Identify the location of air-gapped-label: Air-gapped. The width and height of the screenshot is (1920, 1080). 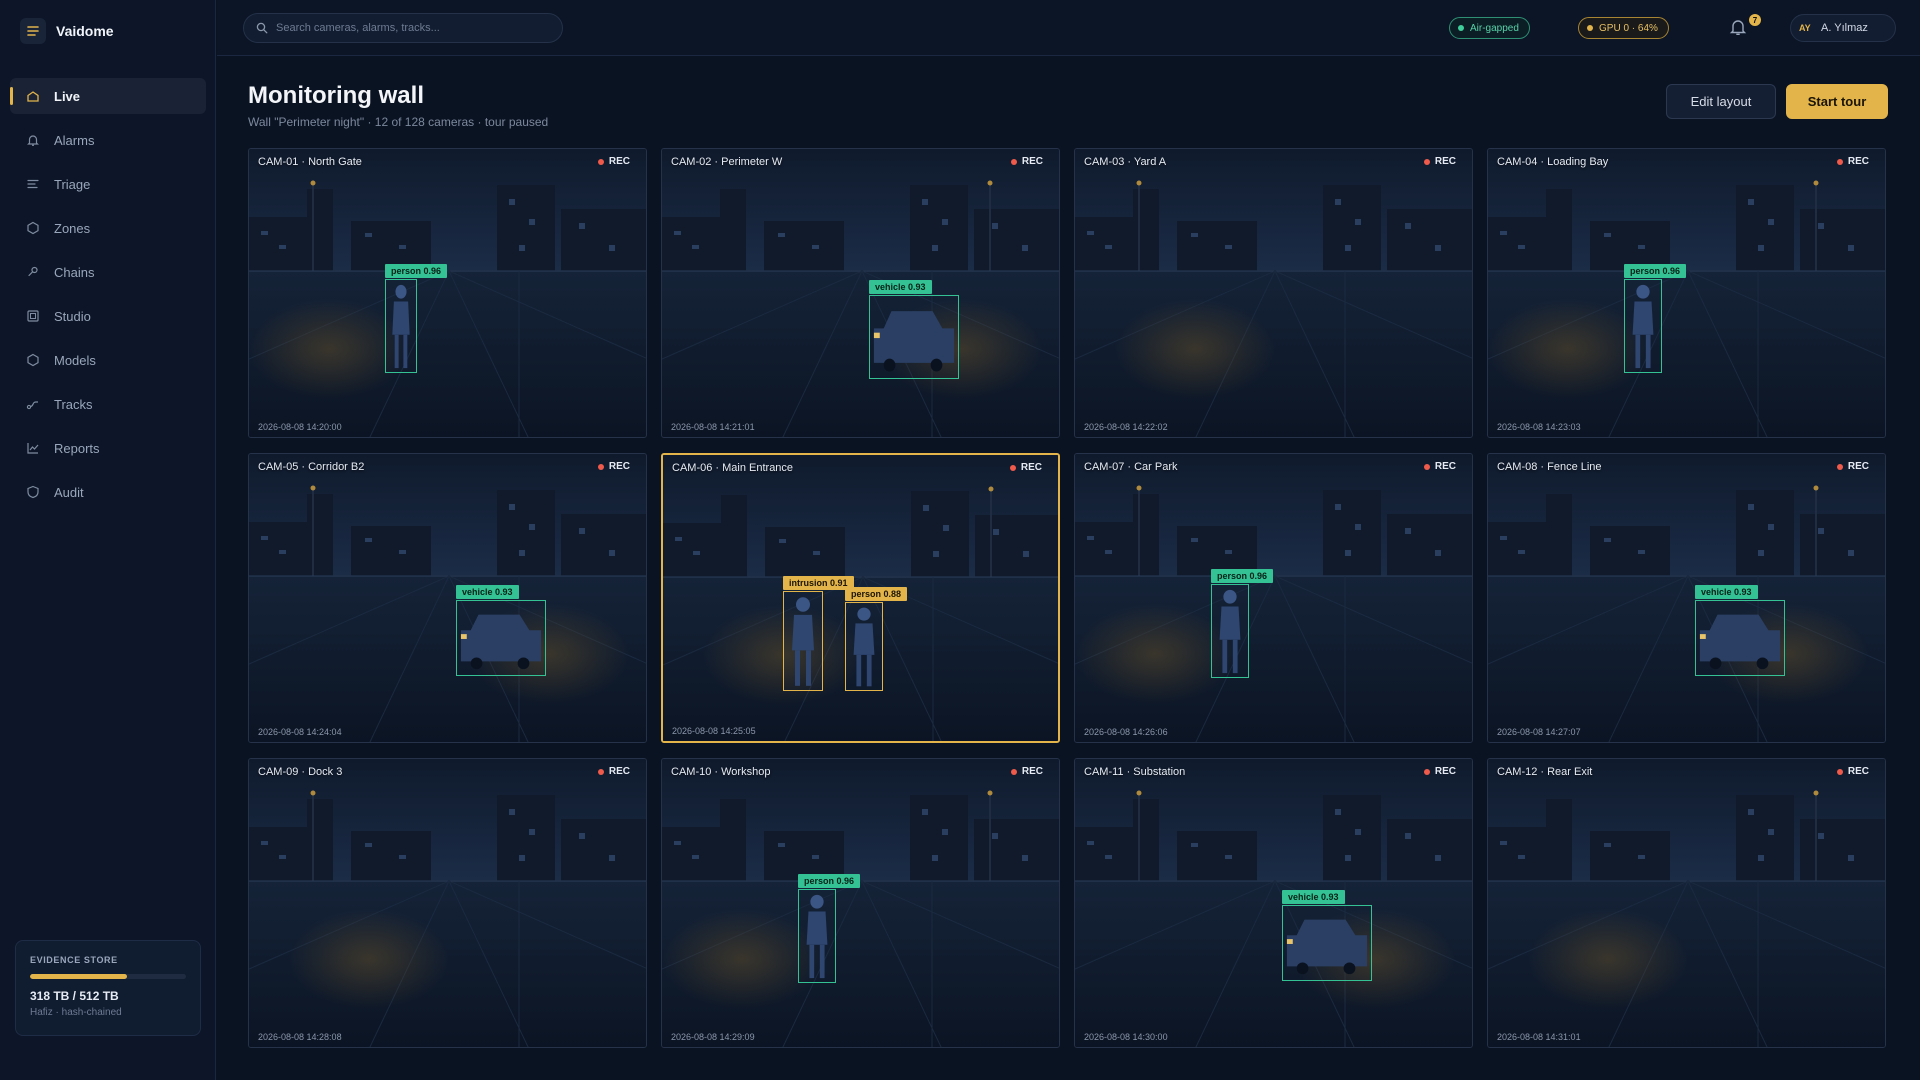
(1494, 28).